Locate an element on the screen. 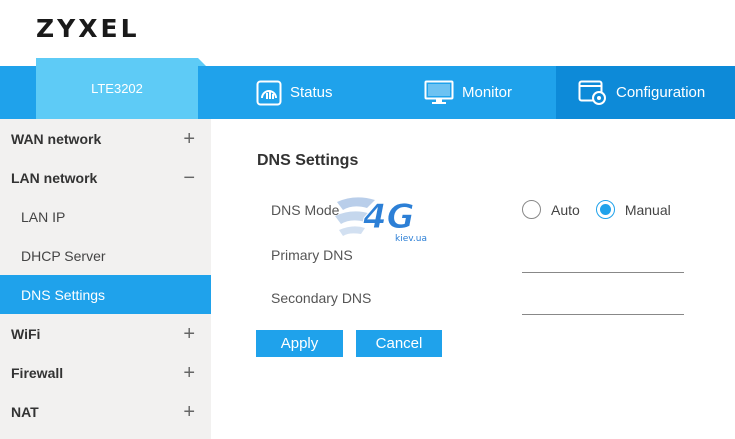 The height and width of the screenshot is (439, 735). nav-configuration: Configuration is located at coordinates (645, 92).